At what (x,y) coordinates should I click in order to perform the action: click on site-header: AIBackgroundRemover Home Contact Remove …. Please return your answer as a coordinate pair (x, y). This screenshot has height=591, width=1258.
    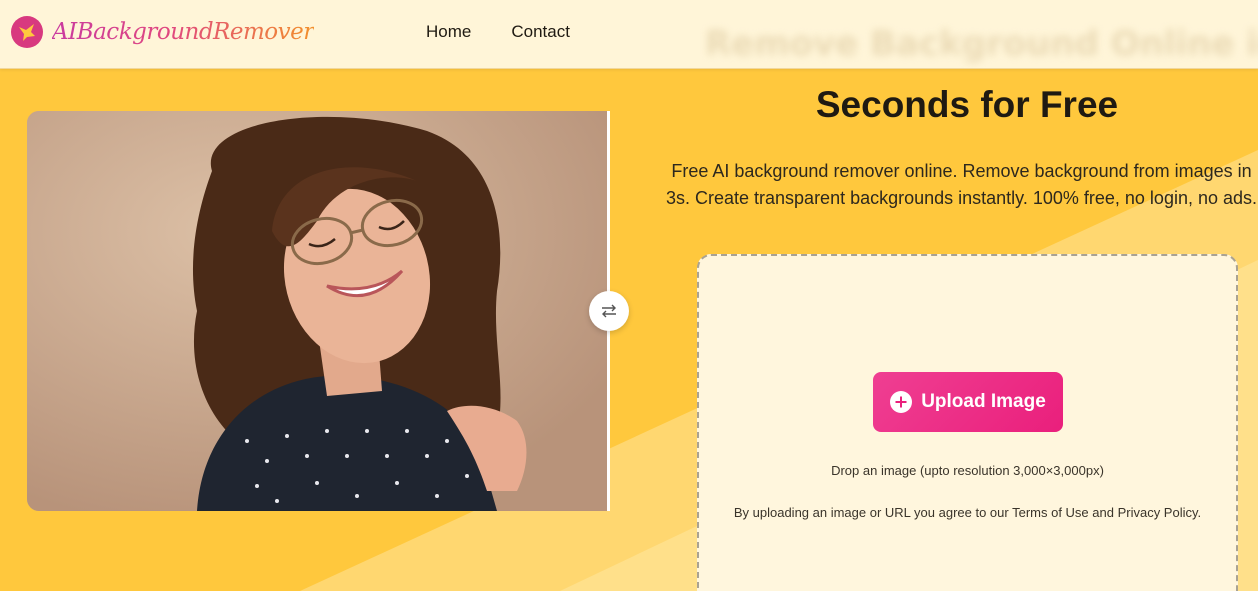
    Looking at the image, I should click on (629, 34).